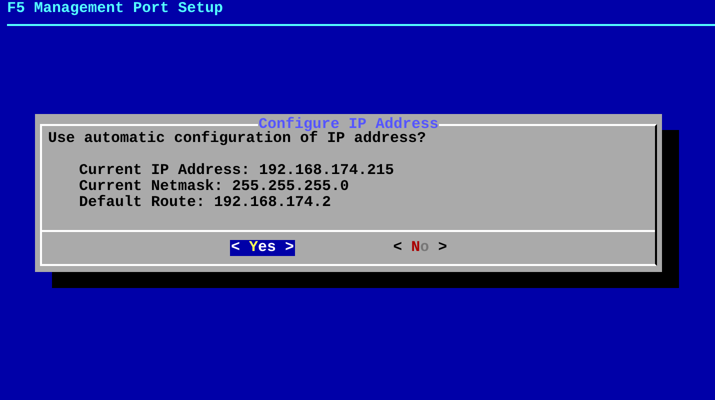  Describe the element at coordinates (348, 125) in the screenshot. I see `dialog-title: Configure IP Address` at that location.